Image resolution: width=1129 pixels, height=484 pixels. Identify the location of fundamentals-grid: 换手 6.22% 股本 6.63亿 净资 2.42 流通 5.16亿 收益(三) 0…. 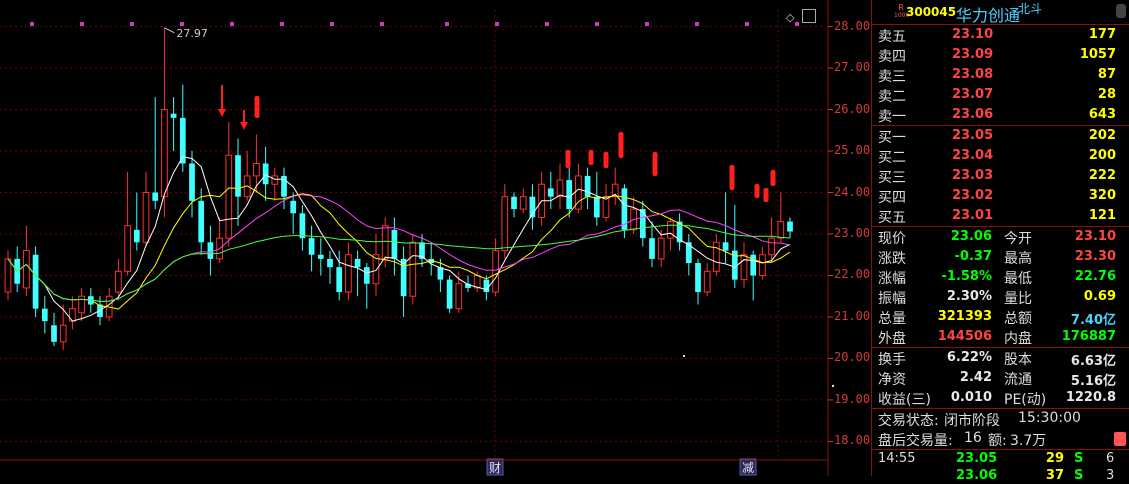
(1000, 378).